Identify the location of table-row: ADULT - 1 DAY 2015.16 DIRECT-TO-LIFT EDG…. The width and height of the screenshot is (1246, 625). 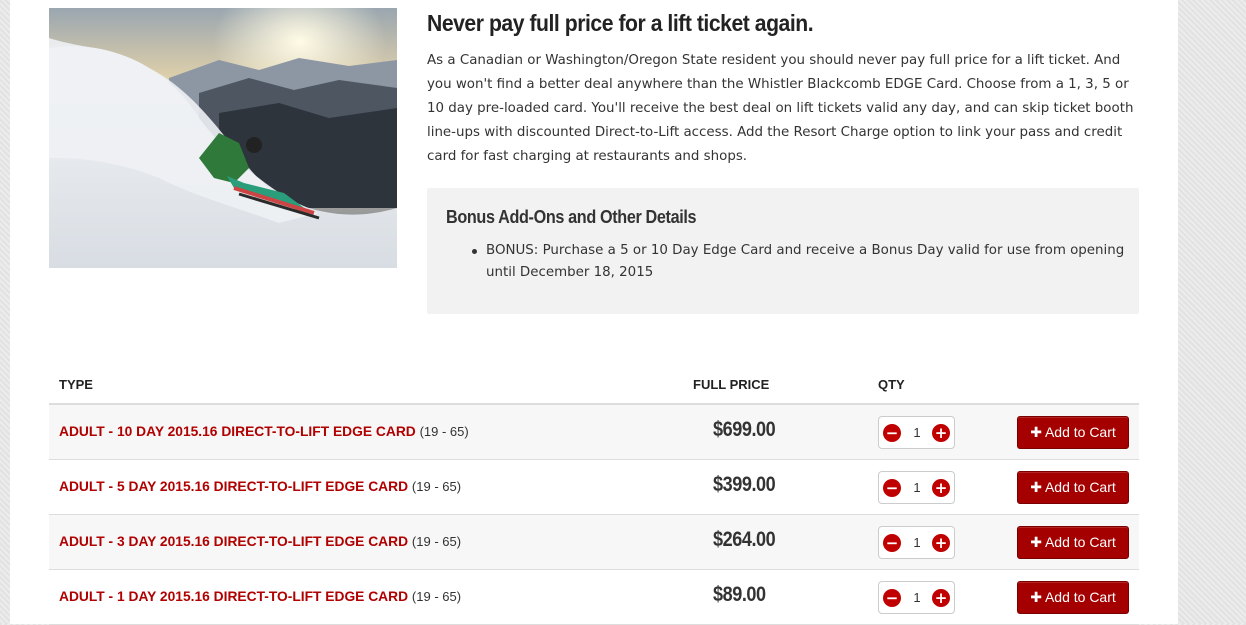
(594, 597).